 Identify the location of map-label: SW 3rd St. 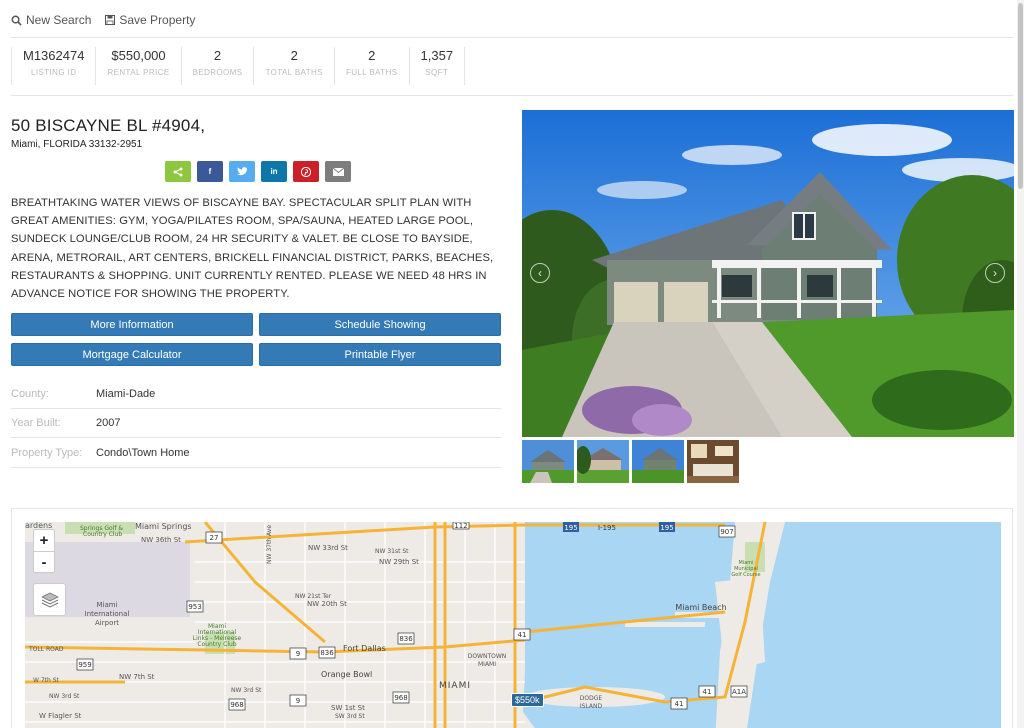
(350, 716).